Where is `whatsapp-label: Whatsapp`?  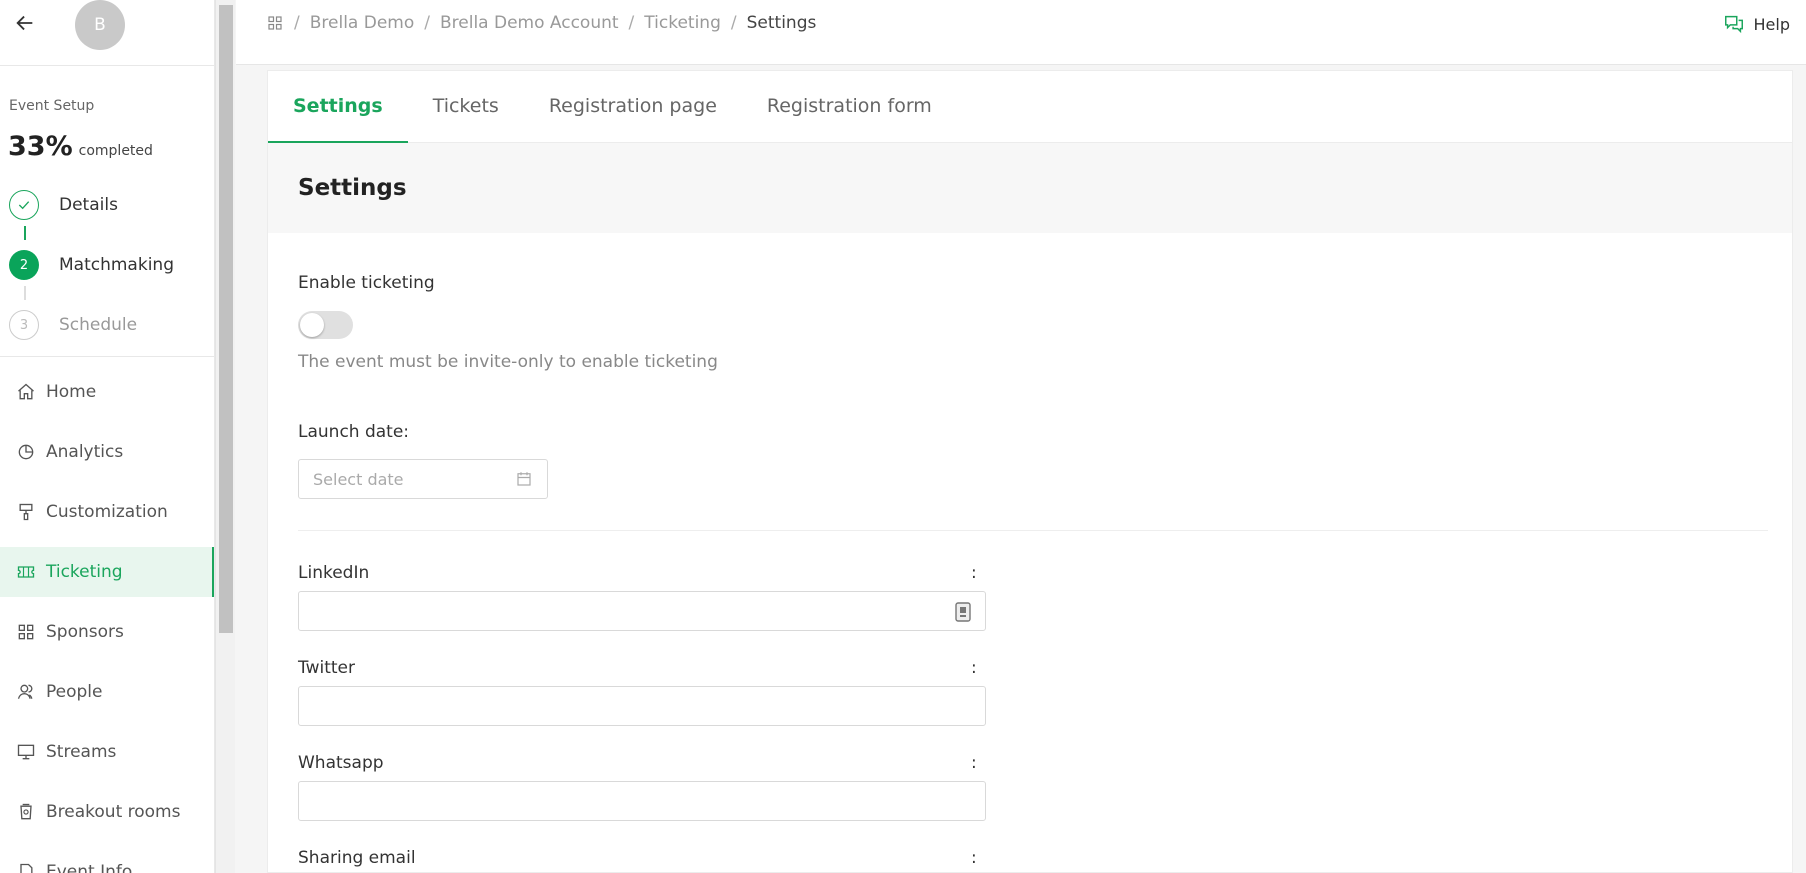 whatsapp-label: Whatsapp is located at coordinates (341, 763).